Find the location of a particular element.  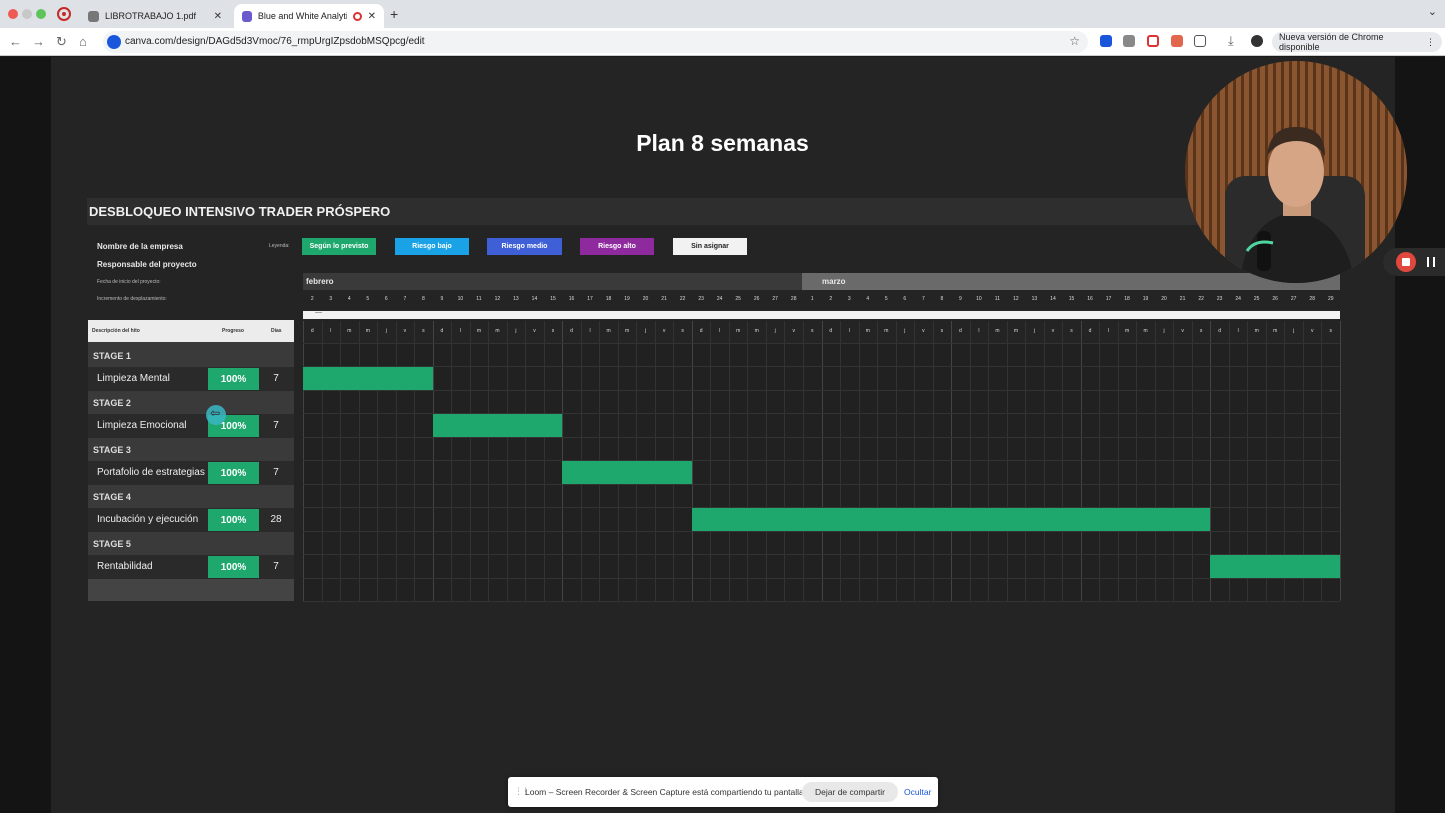

avatar is located at coordinates (1257, 41).